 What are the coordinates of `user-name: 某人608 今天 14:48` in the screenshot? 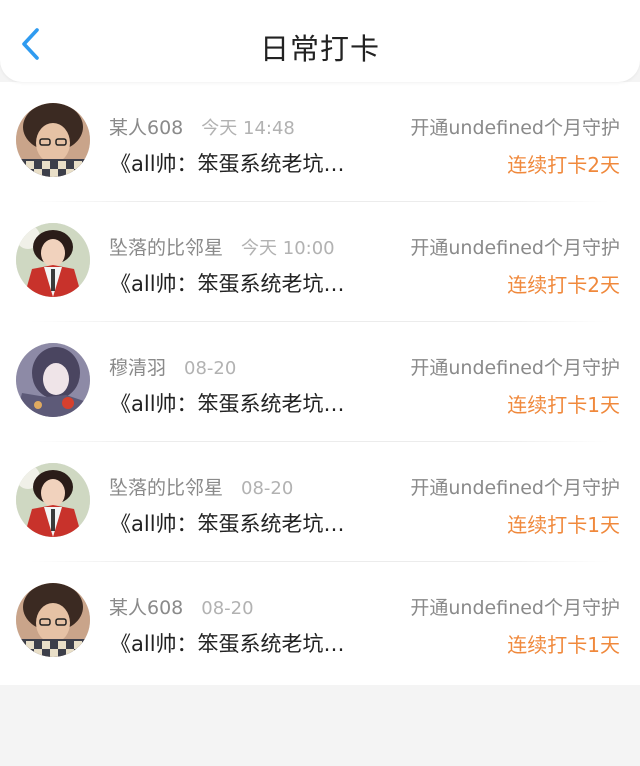 It's located at (202, 126).